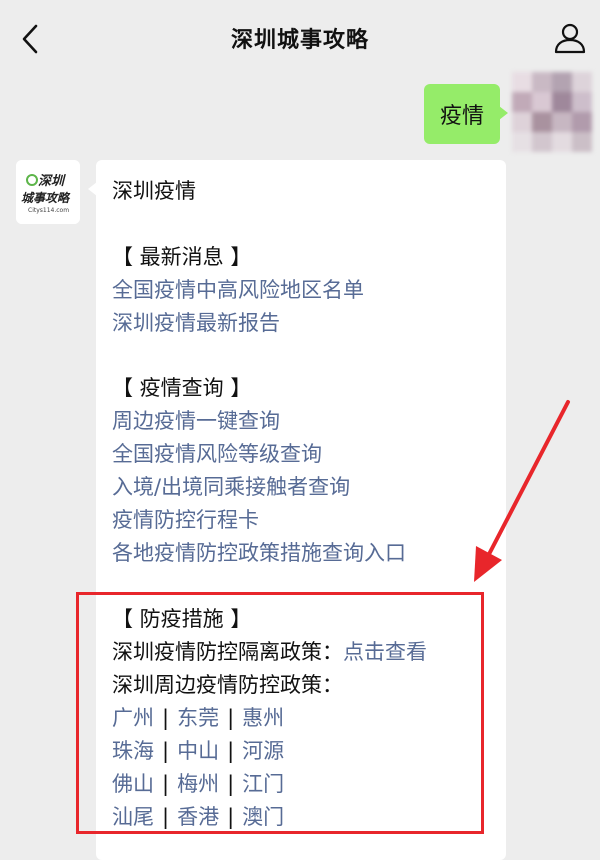  Describe the element at coordinates (552, 112) in the screenshot. I see `my-avatar` at that location.